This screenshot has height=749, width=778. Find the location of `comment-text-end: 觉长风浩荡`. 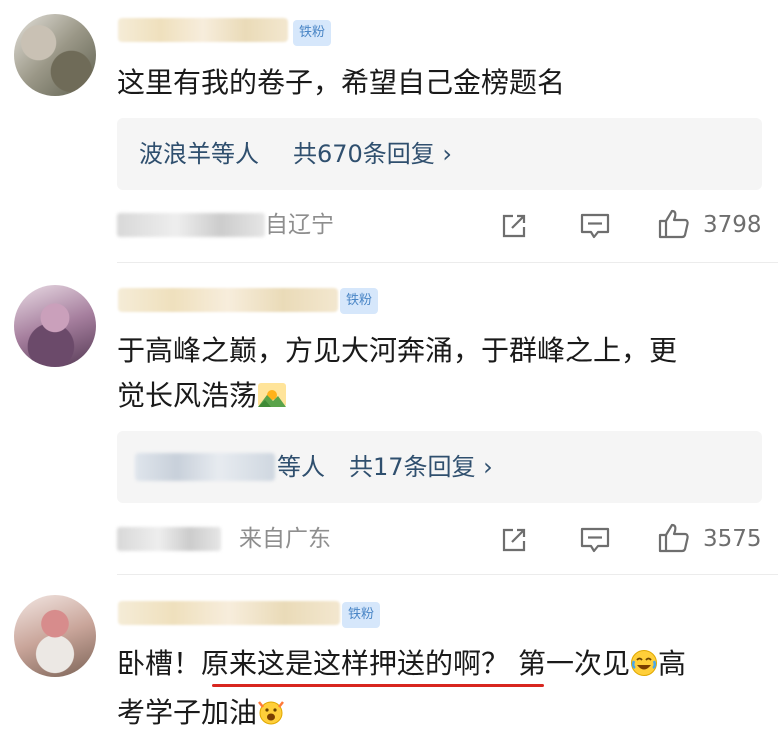

comment-text-end: 觉长风浩荡 is located at coordinates (187, 395).